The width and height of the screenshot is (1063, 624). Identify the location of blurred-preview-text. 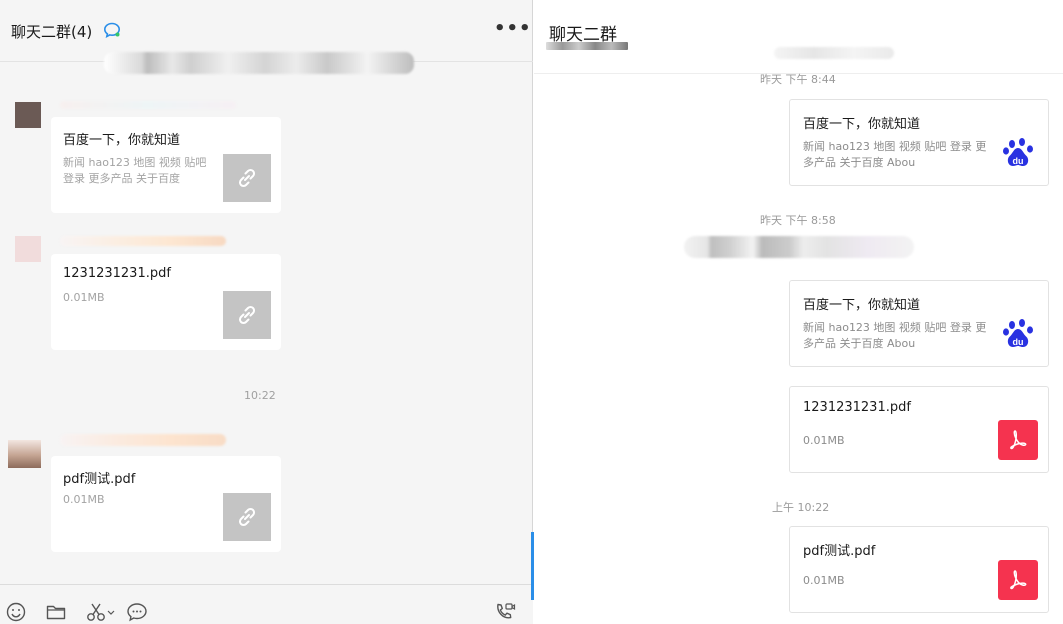
(834, 53).